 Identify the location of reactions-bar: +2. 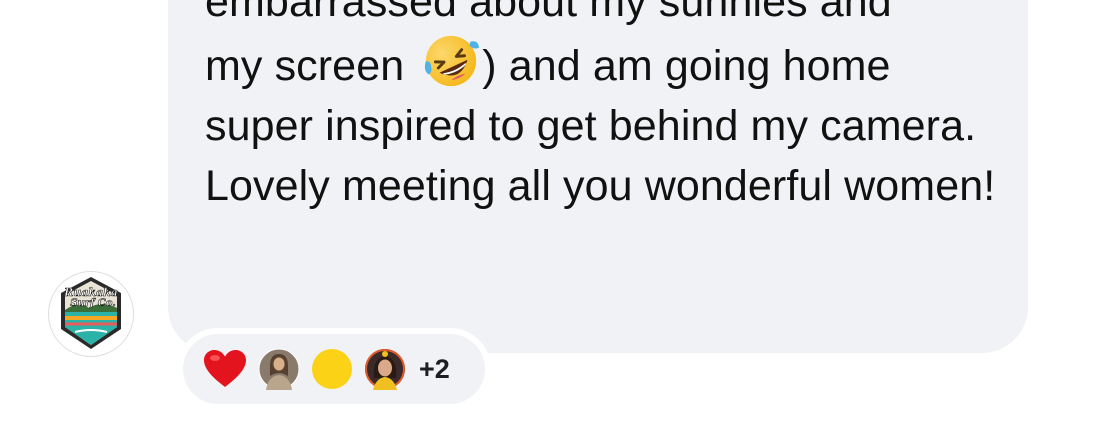
(334, 369).